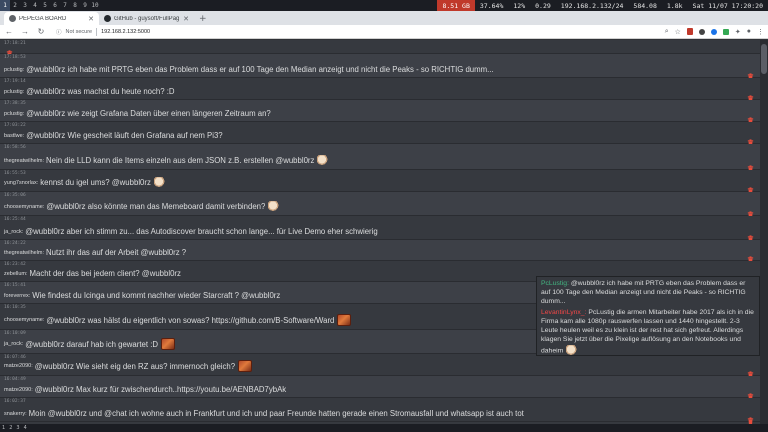 This screenshot has width=768, height=432. I want to click on tab-pepega-board: PEPEGA BOARD ✕, so click(51, 18).